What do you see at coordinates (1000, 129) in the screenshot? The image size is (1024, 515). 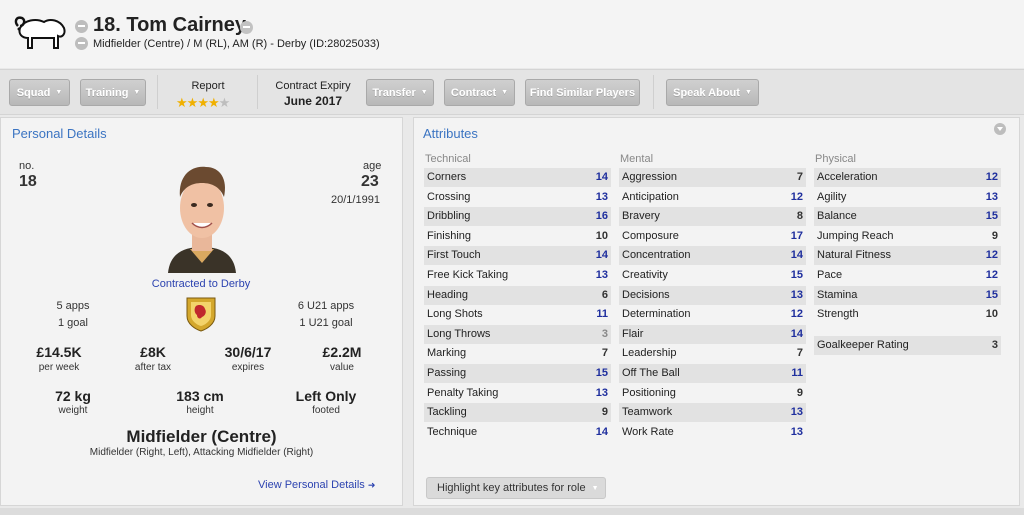 I see `collapse-panel-icon` at bounding box center [1000, 129].